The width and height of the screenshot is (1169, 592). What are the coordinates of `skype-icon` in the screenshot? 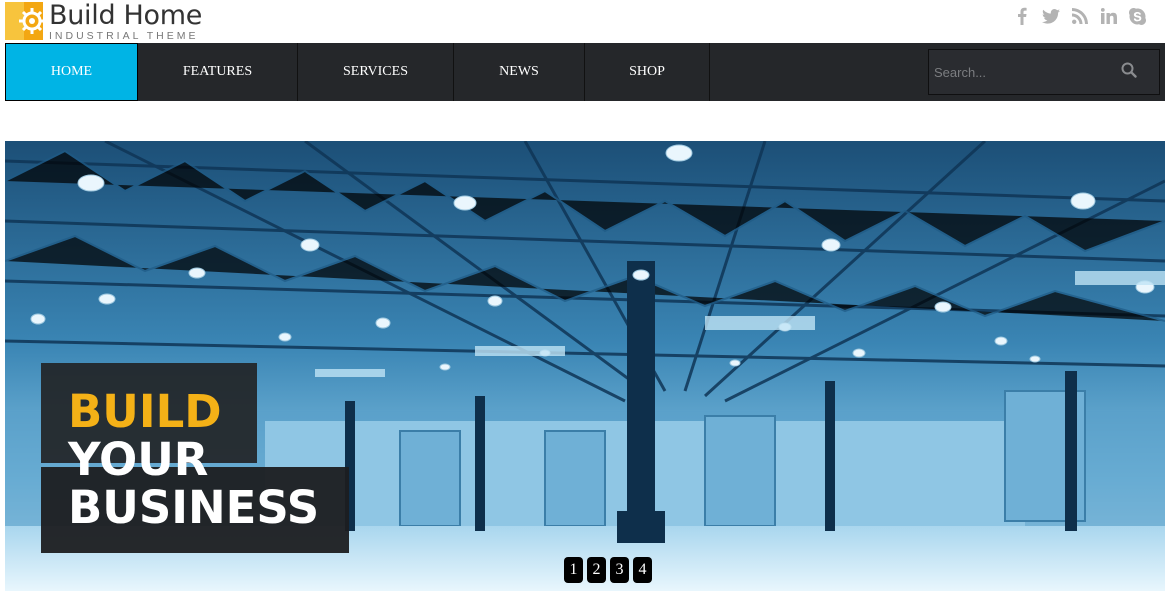 It's located at (1137, 16).